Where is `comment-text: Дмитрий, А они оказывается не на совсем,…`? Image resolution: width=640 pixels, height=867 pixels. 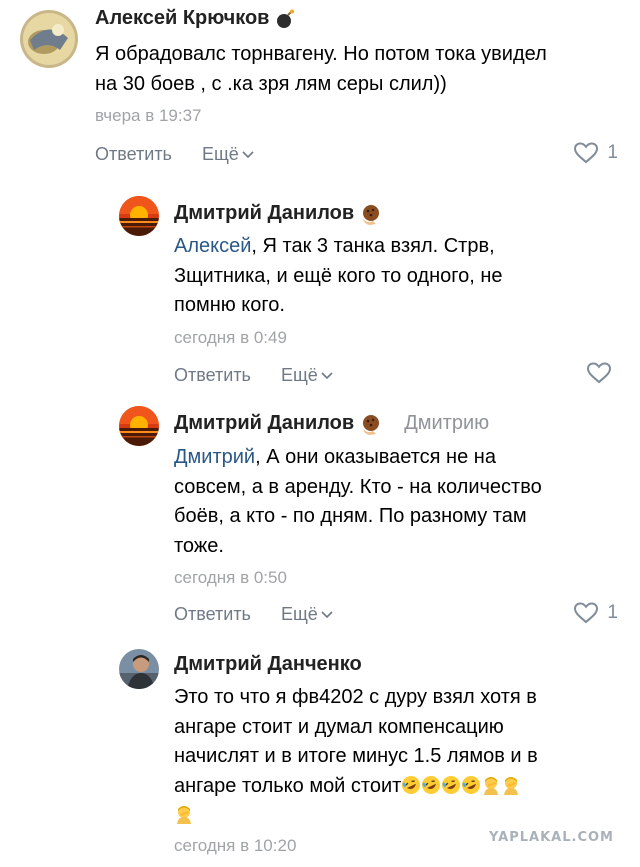
comment-text: Дмитрий, А они оказывается не на совсем,… is located at coordinates (358, 501).